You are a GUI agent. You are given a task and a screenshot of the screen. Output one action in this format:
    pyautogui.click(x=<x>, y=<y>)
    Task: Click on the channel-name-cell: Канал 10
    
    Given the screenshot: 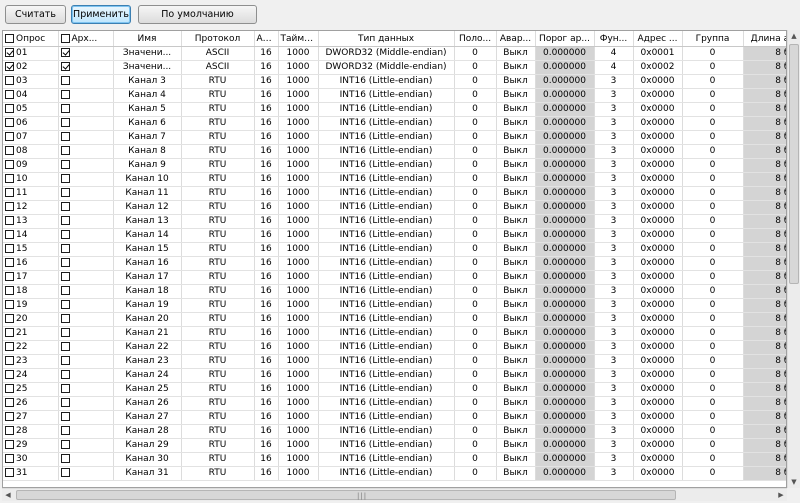 What is the action you would take?
    pyautogui.click(x=147, y=179)
    